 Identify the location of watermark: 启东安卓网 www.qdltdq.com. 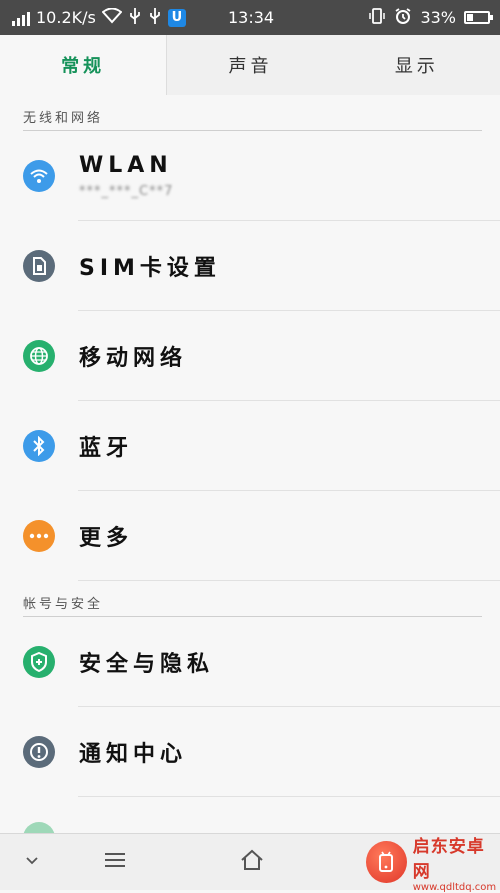
(430, 864).